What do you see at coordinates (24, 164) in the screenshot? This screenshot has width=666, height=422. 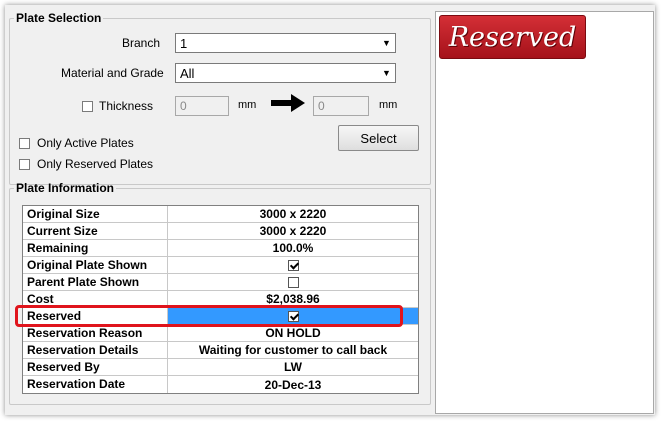 I see `only-reserved-checkbox` at bounding box center [24, 164].